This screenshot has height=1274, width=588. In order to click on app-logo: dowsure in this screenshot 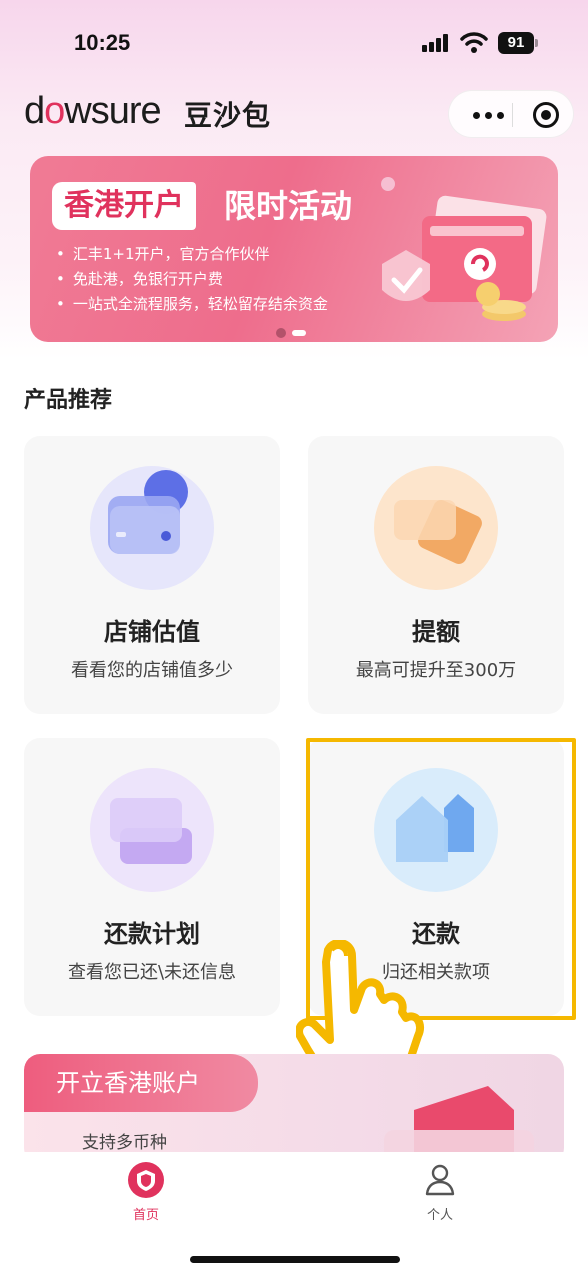, I will do `click(93, 111)`.